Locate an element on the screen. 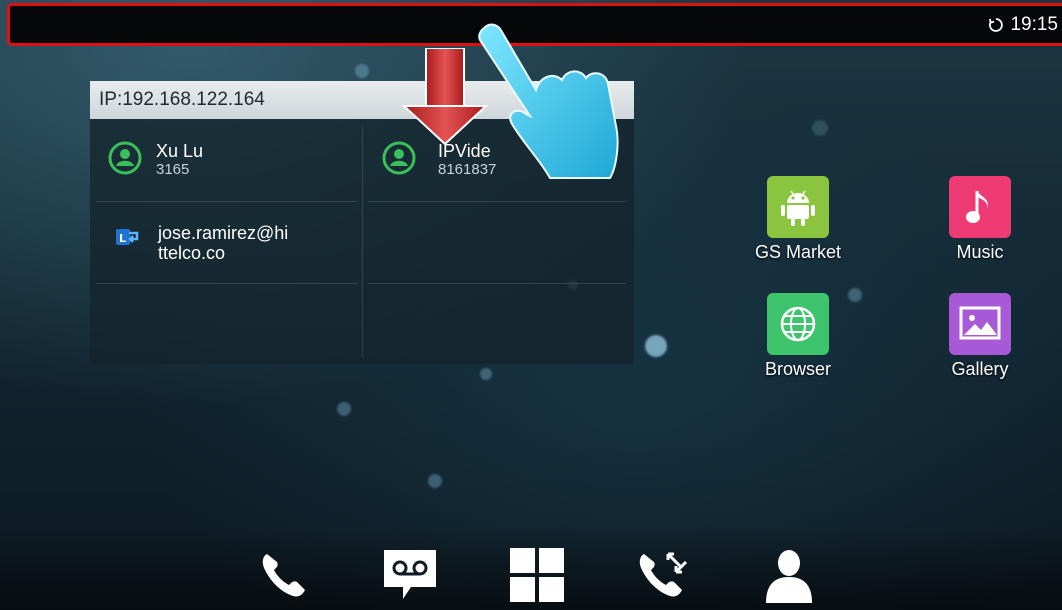  dock-contacts is located at coordinates (789, 575).